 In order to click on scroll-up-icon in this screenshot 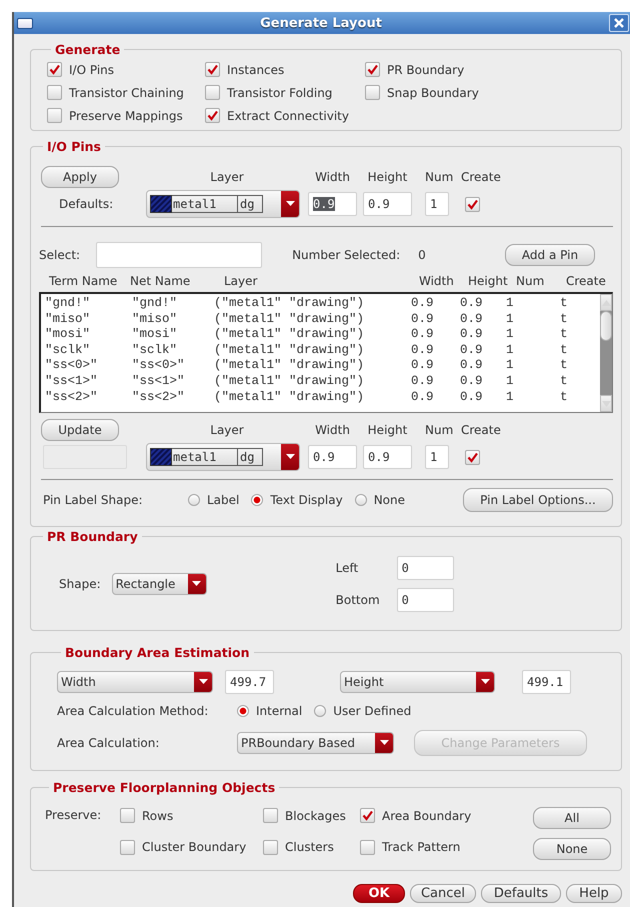, I will do `click(606, 303)`.